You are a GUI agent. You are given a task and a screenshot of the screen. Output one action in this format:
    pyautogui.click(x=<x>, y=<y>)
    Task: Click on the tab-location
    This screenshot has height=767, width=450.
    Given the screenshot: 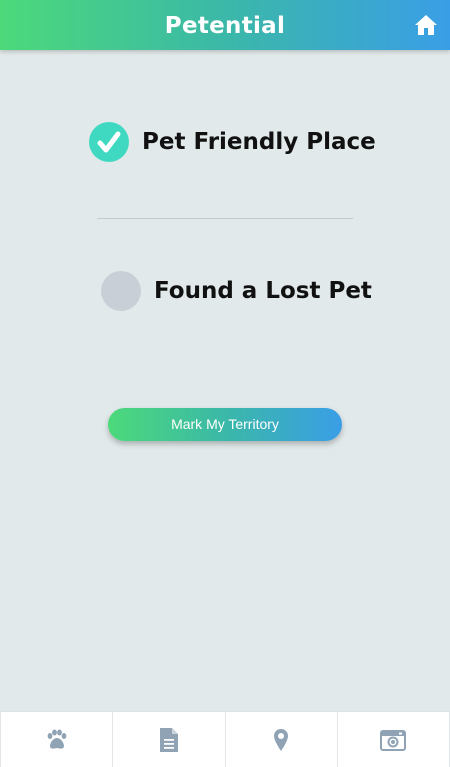 What is the action you would take?
    pyautogui.click(x=282, y=739)
    